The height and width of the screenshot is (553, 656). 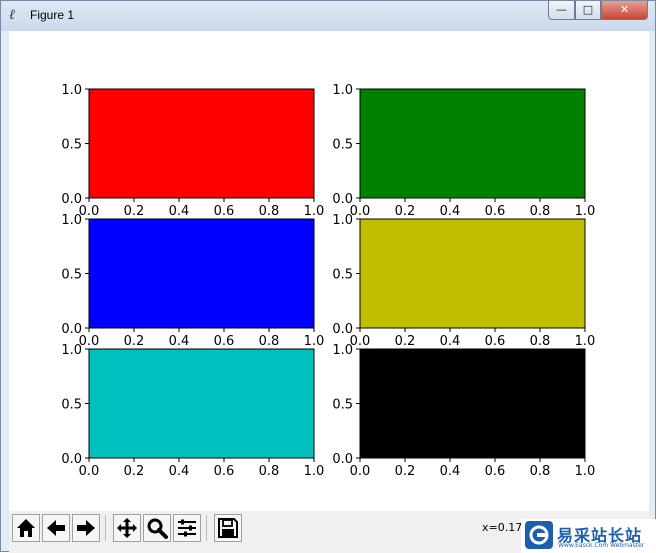 I want to click on subplot-2: 0.0 0.2 0.4 0.6 0.8 1.00.00.51.0, so click(x=463, y=151).